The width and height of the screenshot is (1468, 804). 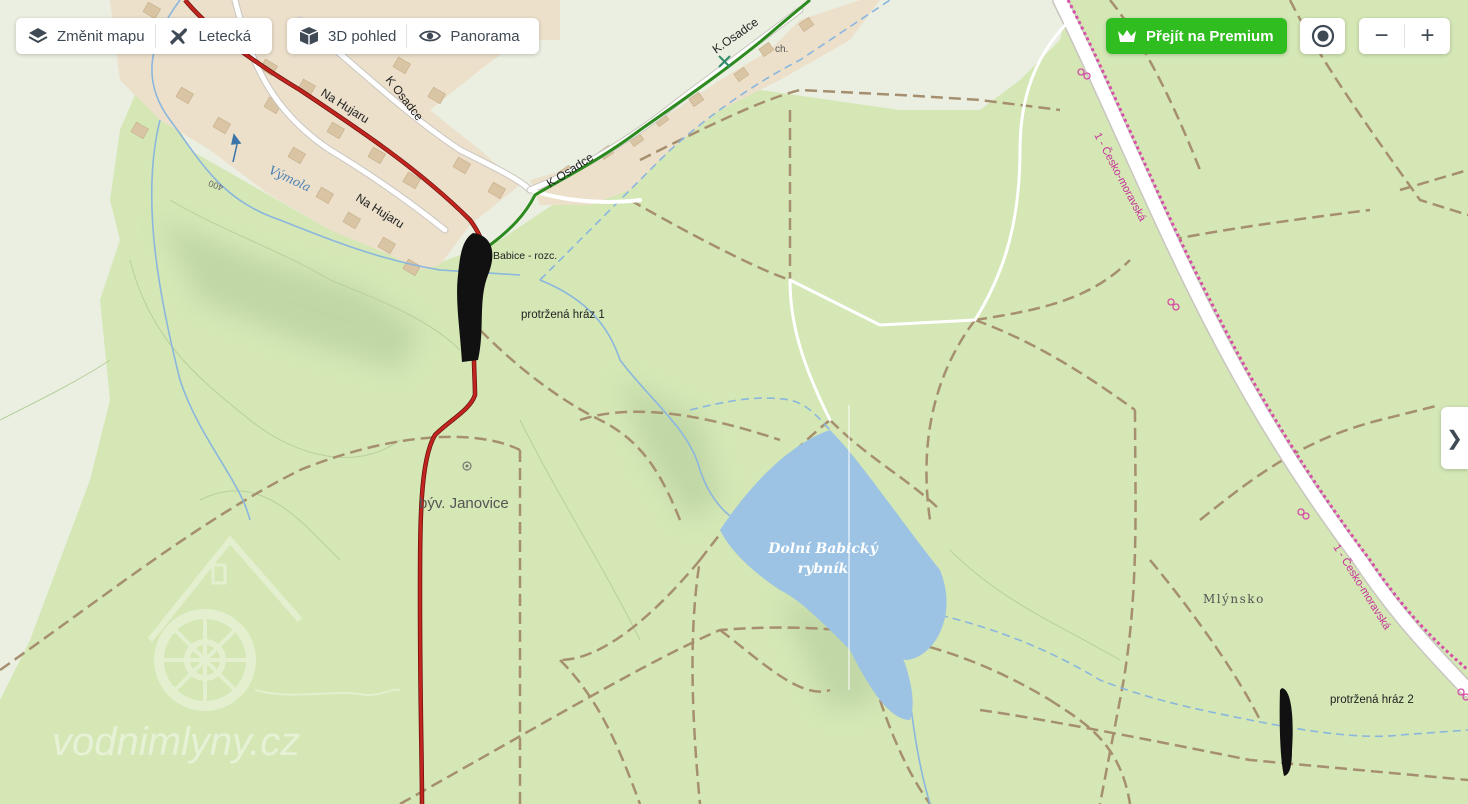 I want to click on map-type-toolbar: Změnit mapu Letecká, so click(x=144, y=36).